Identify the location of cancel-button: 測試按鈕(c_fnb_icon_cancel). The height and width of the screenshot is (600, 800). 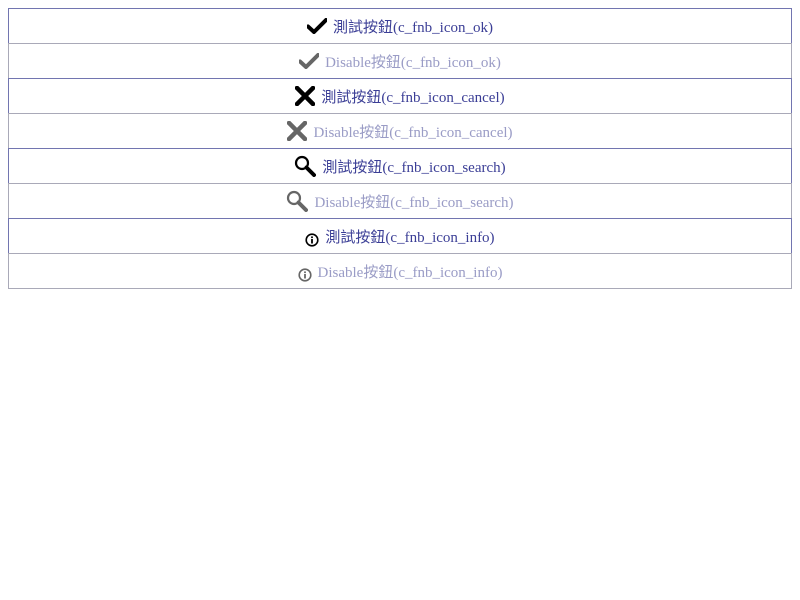
(400, 96).